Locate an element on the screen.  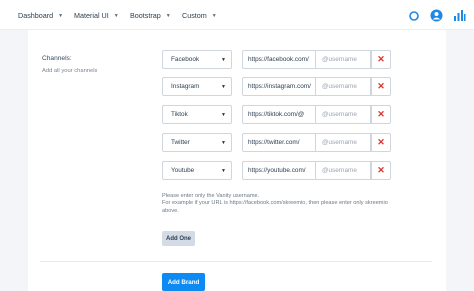
url-prefix: https://facebook.com/ is located at coordinates (278, 59).